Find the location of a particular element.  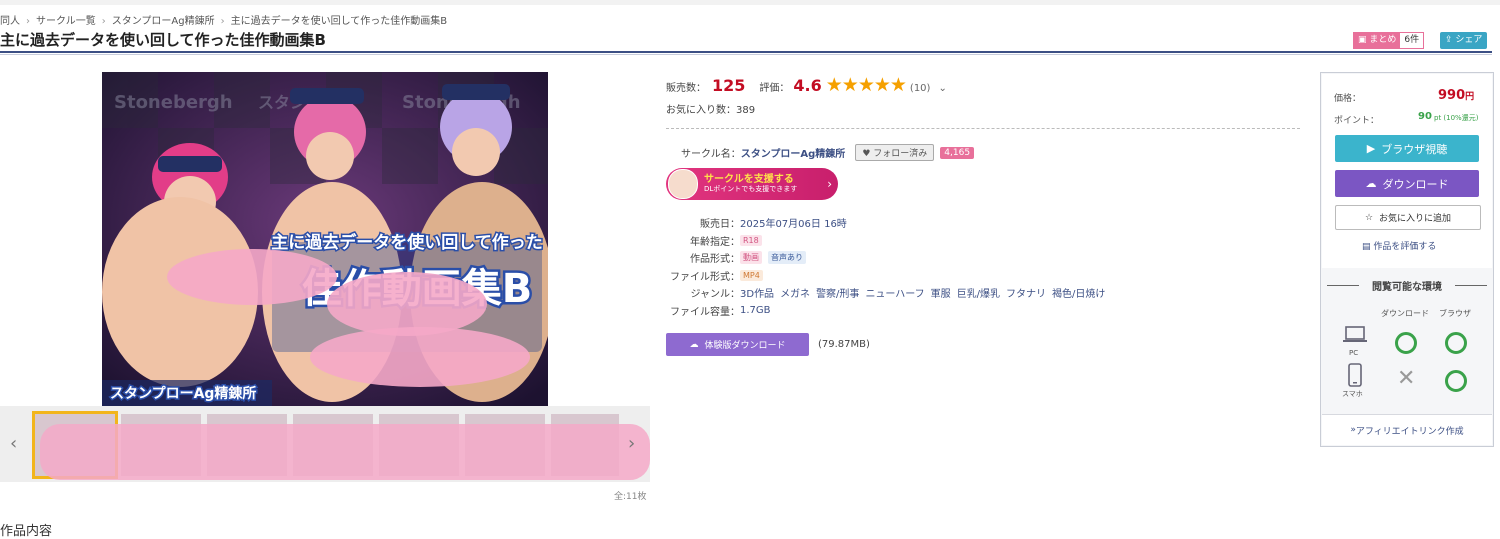

spec-label: ファイル形式： is located at coordinates (705, 277).